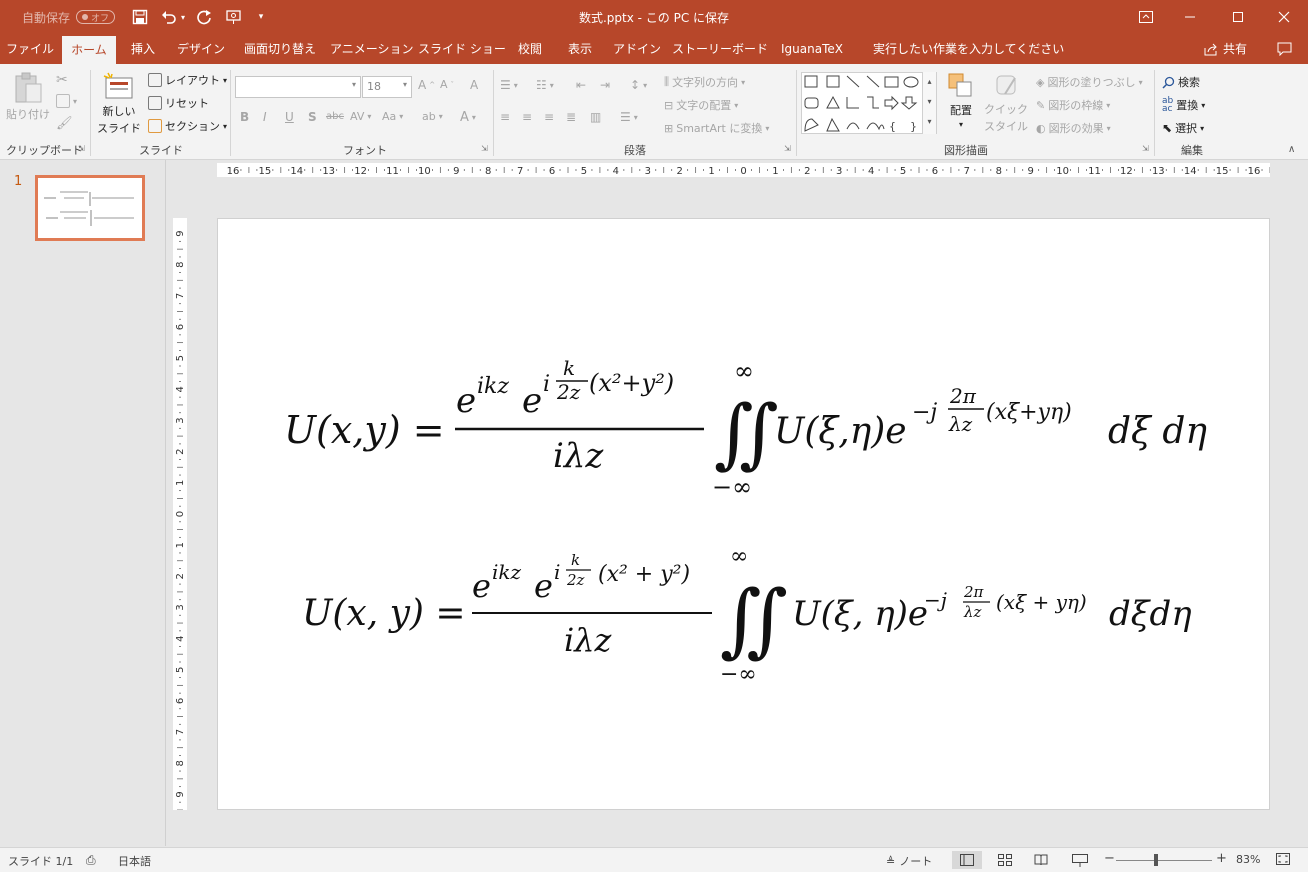 This screenshot has width=1308, height=872. I want to click on autosave-switch: オフ, so click(96, 17).